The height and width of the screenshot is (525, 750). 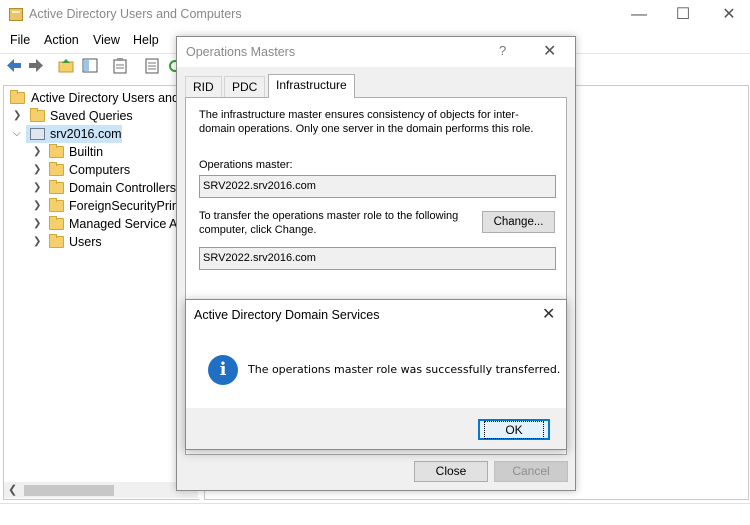 I want to click on menu-file: File, so click(x=20, y=40).